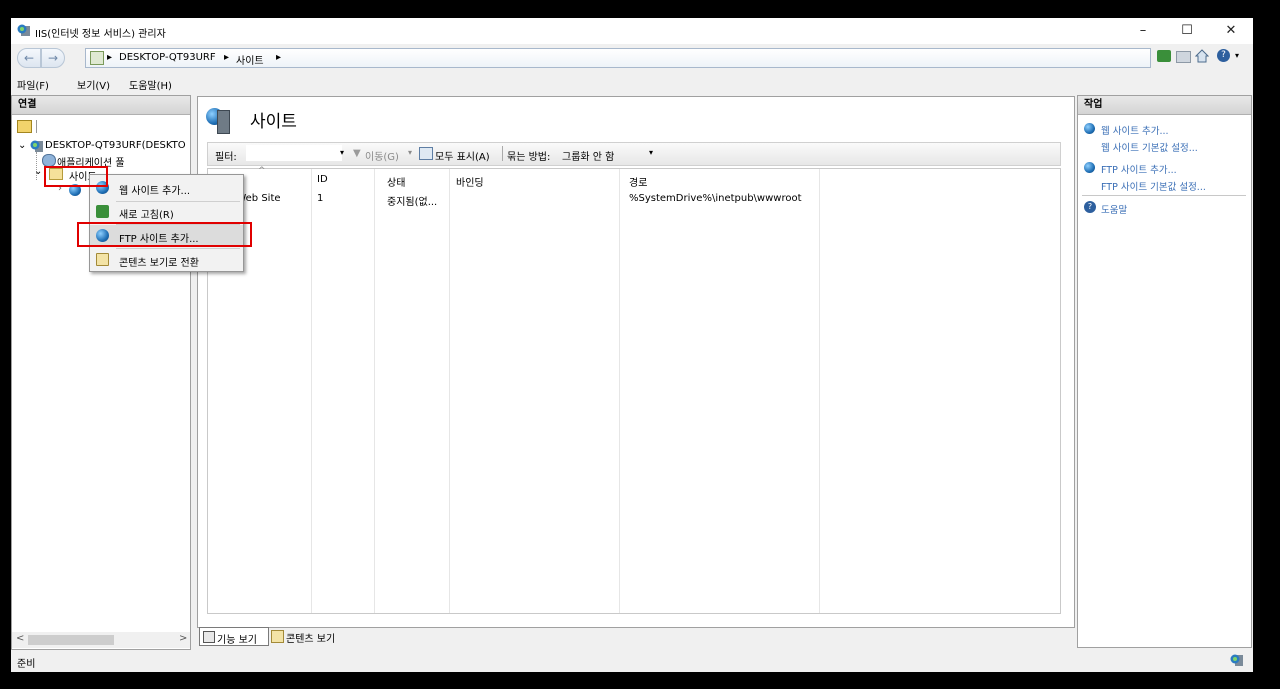 This screenshot has width=1280, height=689. What do you see at coordinates (618, 58) in the screenshot?
I see `address-bar: ▸ DESKTOP-QT93URF ▸ 사이트 ▸` at bounding box center [618, 58].